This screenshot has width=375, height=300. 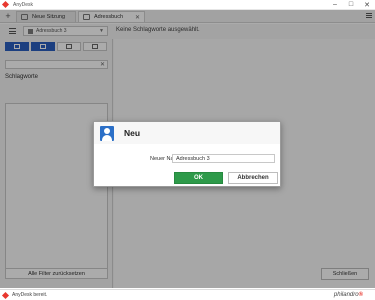 I want to click on anydesk-status-icon, so click(x=5, y=295).